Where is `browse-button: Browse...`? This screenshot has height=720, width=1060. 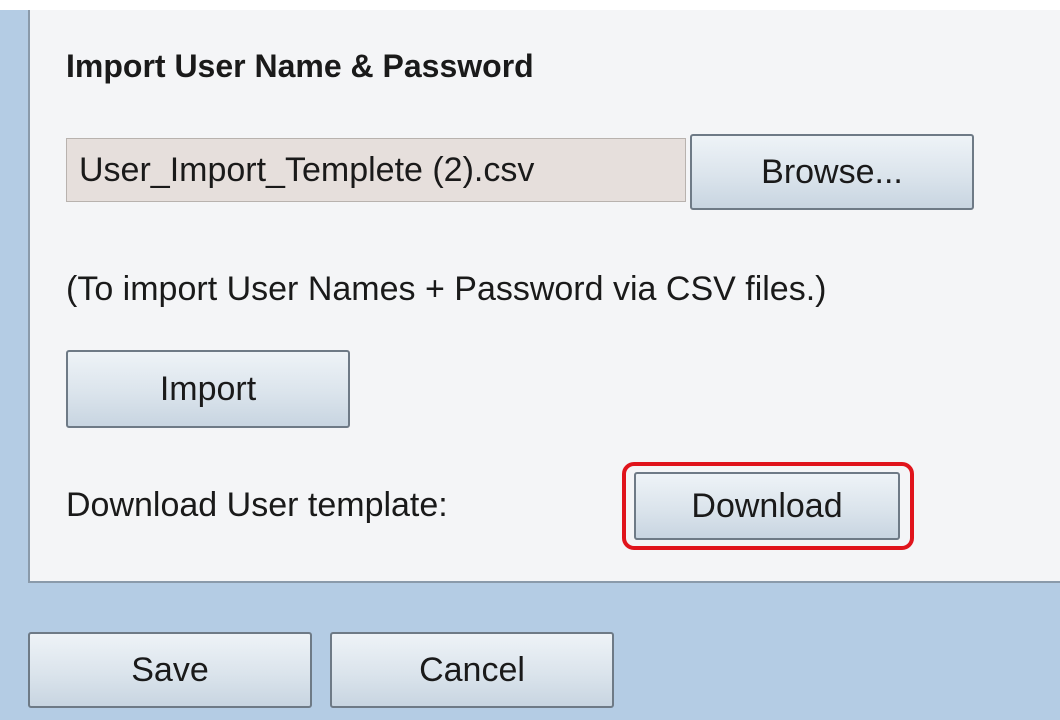 browse-button: Browse... is located at coordinates (832, 172).